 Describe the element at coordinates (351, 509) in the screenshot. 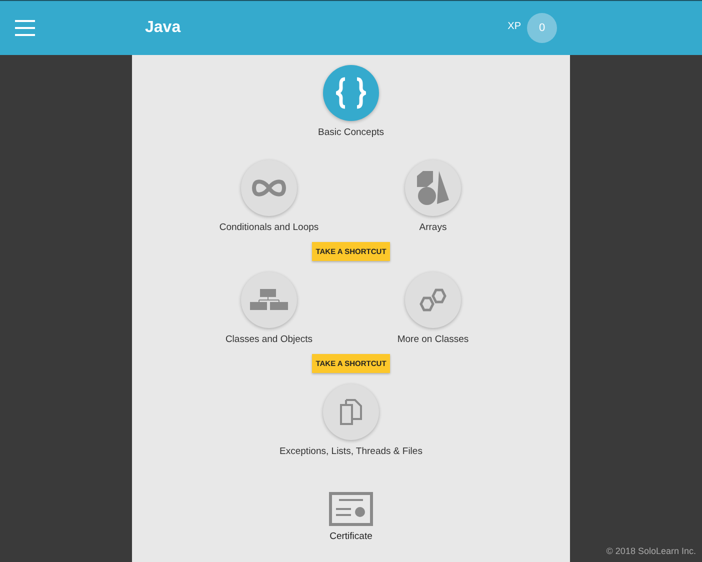

I see `certificate-icon` at that location.